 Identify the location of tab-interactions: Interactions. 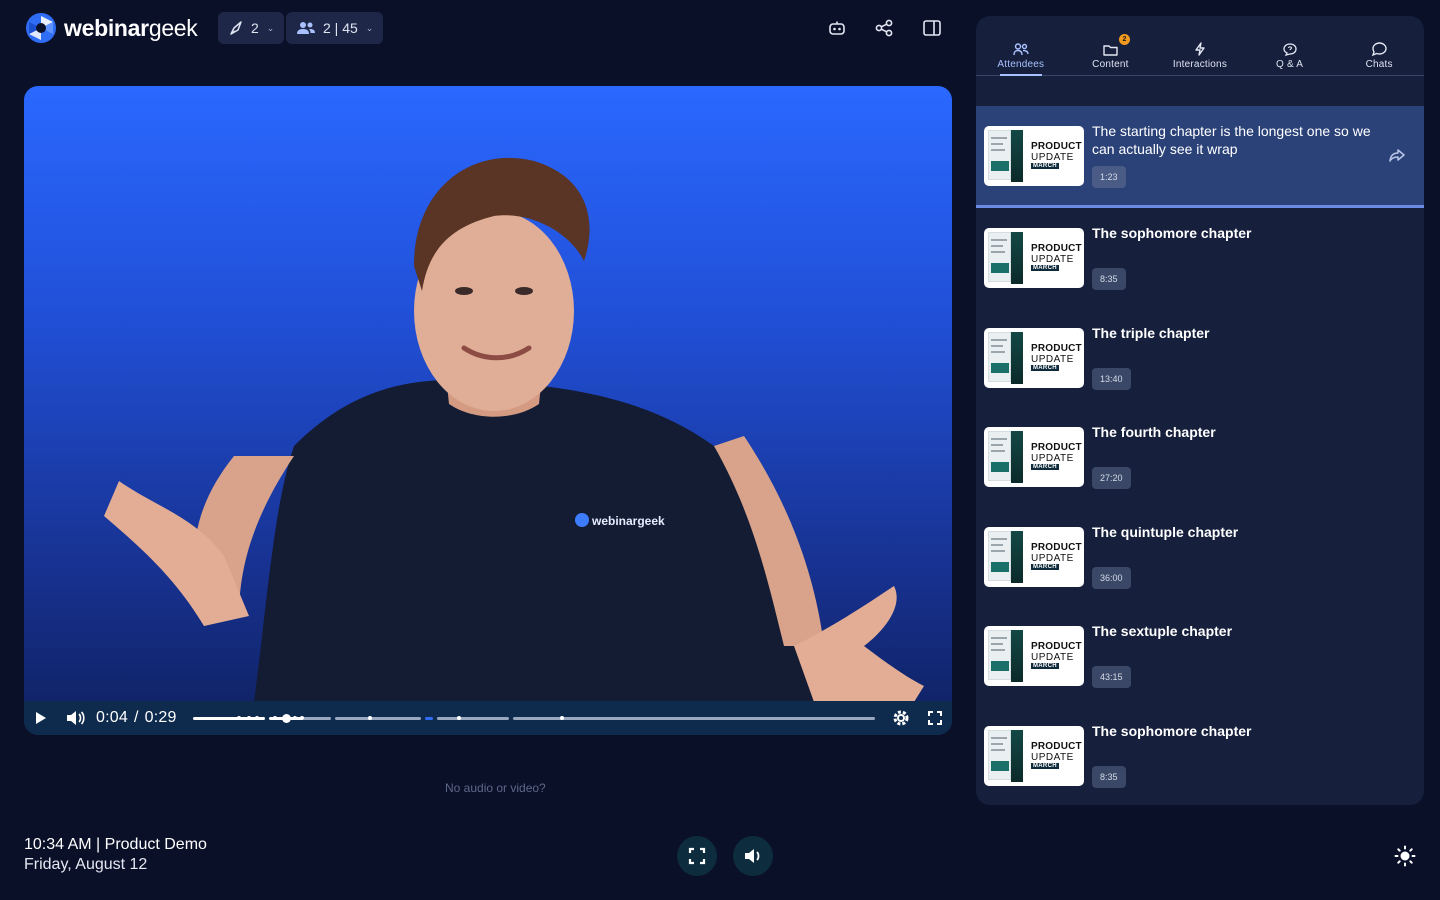
(1200, 56).